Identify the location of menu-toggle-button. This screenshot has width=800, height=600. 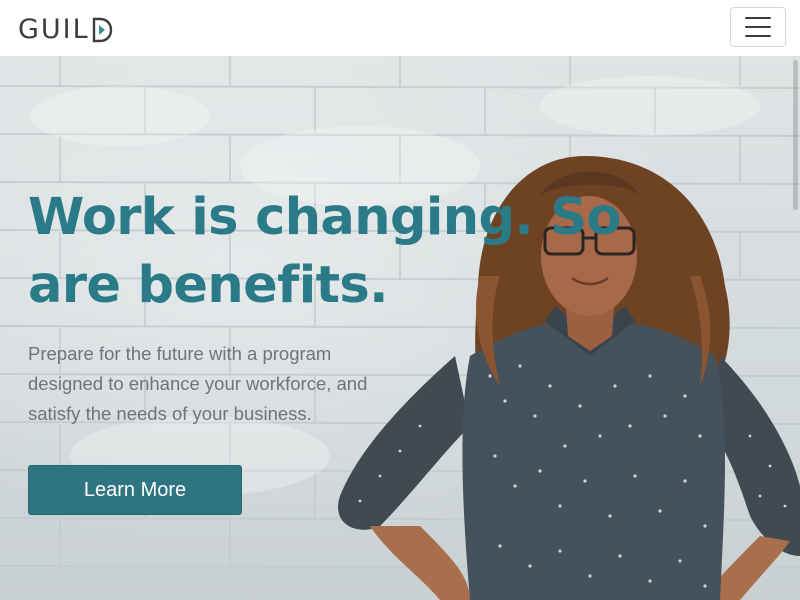
(758, 27).